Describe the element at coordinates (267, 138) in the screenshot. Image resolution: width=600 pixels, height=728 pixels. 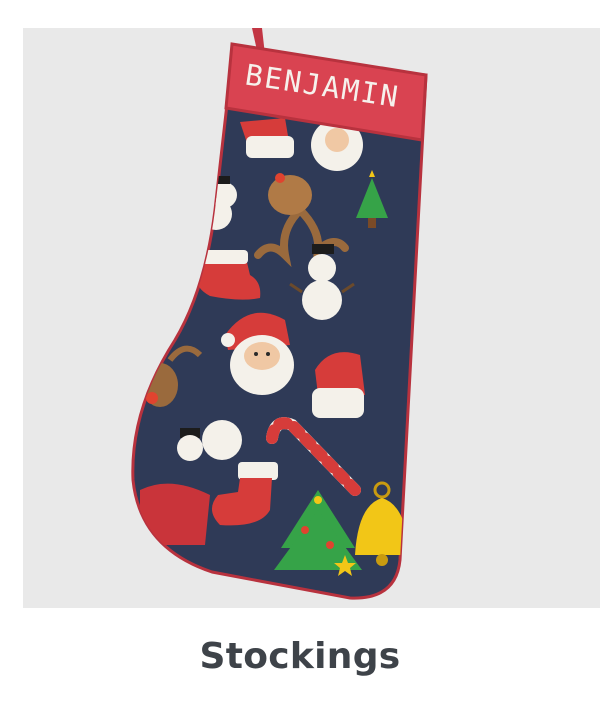
I see `santa-hat-icon` at that location.